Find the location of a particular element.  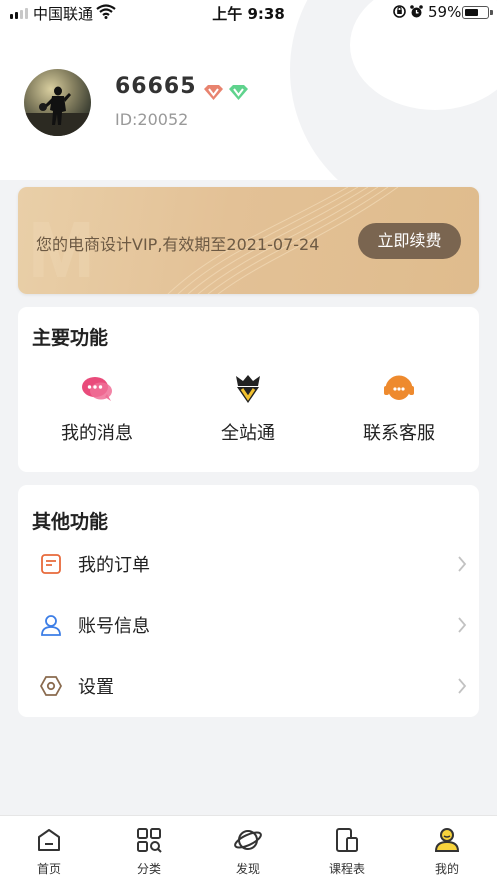

account-icon is located at coordinates (51, 627).